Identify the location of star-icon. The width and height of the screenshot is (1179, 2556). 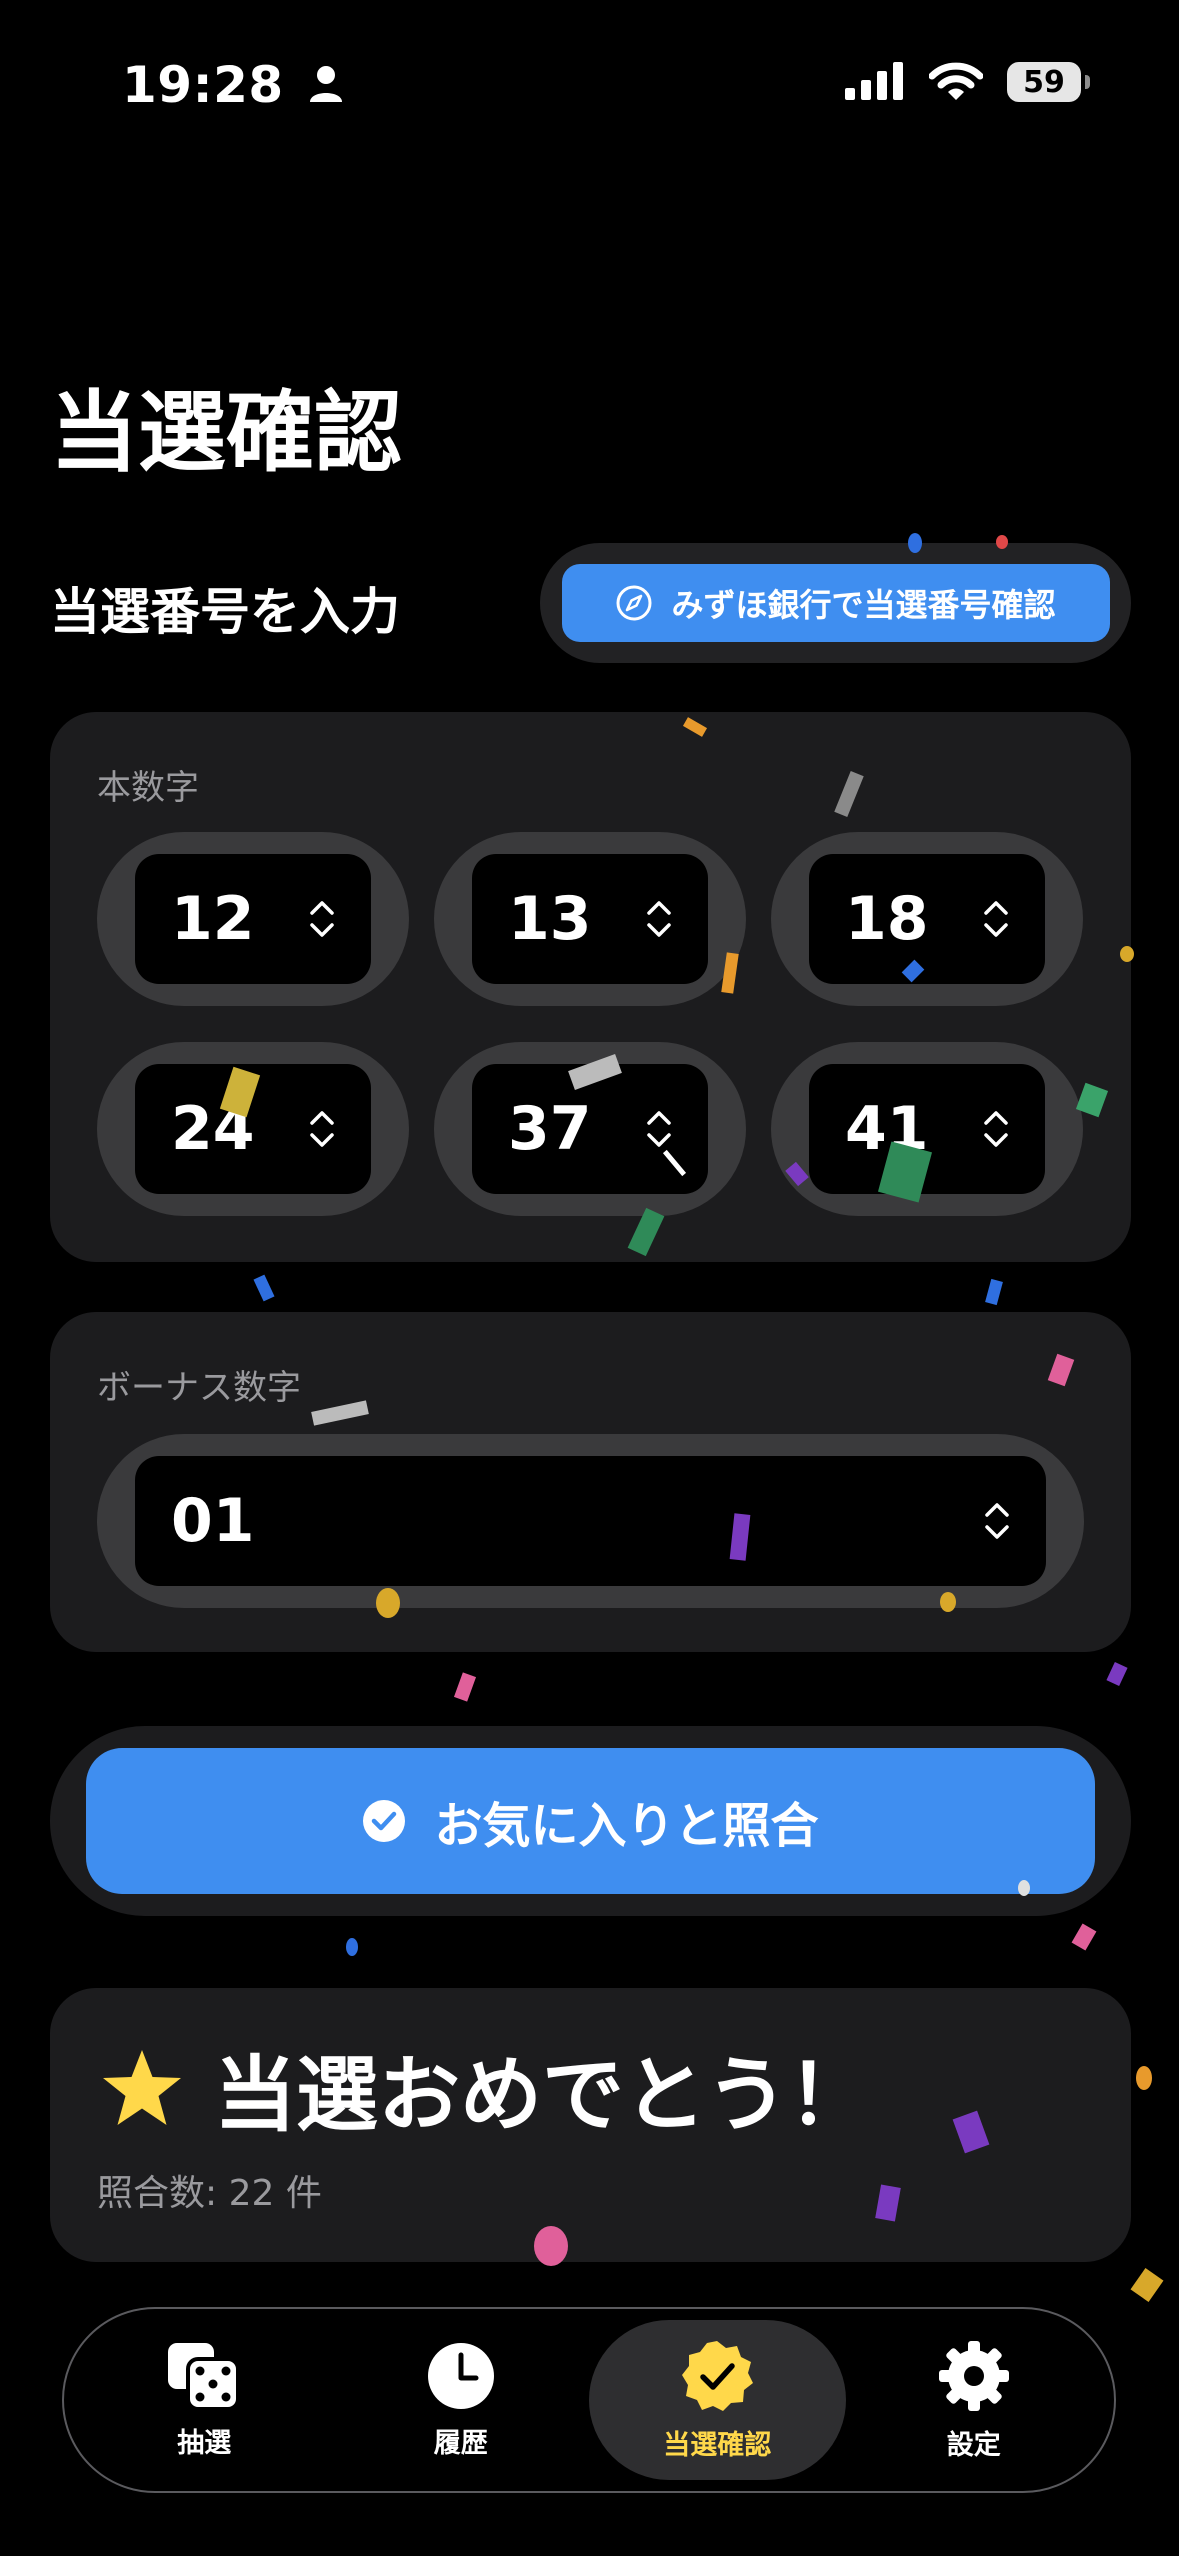
(142, 2087).